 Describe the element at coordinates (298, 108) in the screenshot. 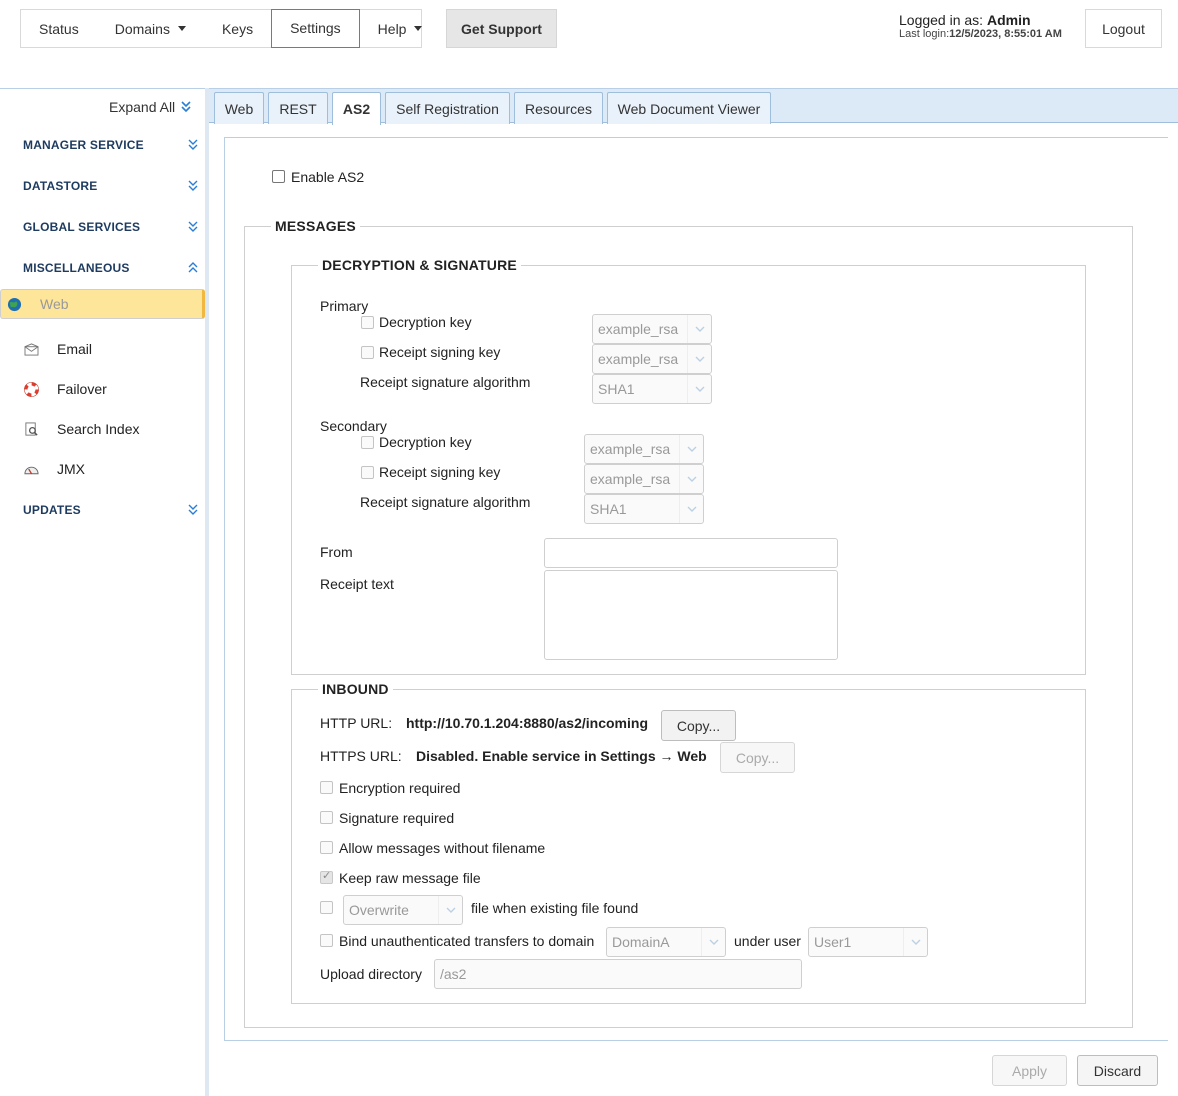

I see `tab-rest: REST` at that location.